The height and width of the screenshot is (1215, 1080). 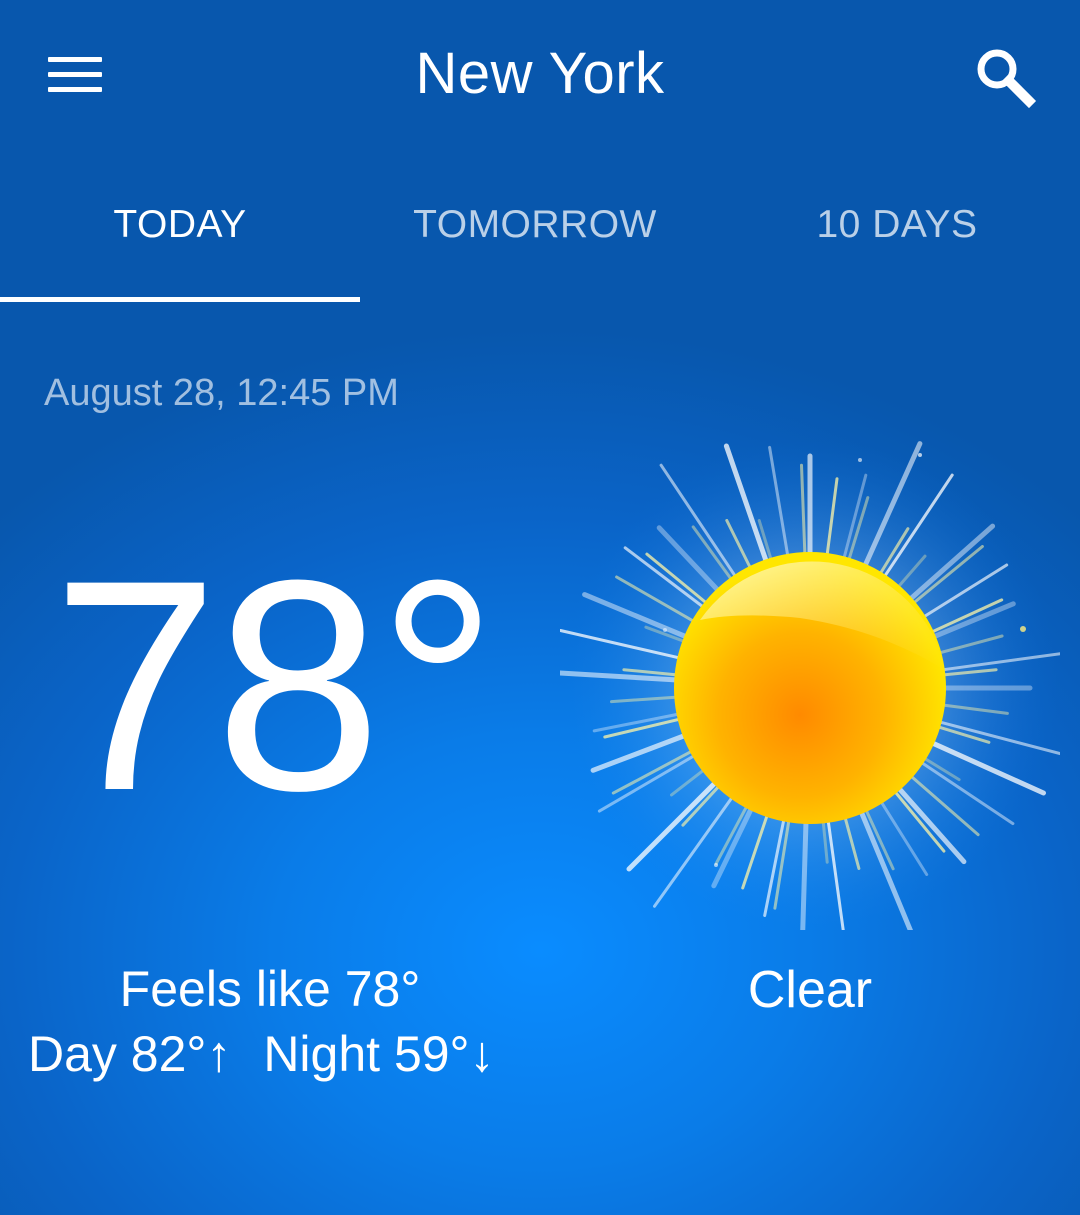 What do you see at coordinates (221, 393) in the screenshot?
I see `observation-datetime: August 28, 12:45 PM` at bounding box center [221, 393].